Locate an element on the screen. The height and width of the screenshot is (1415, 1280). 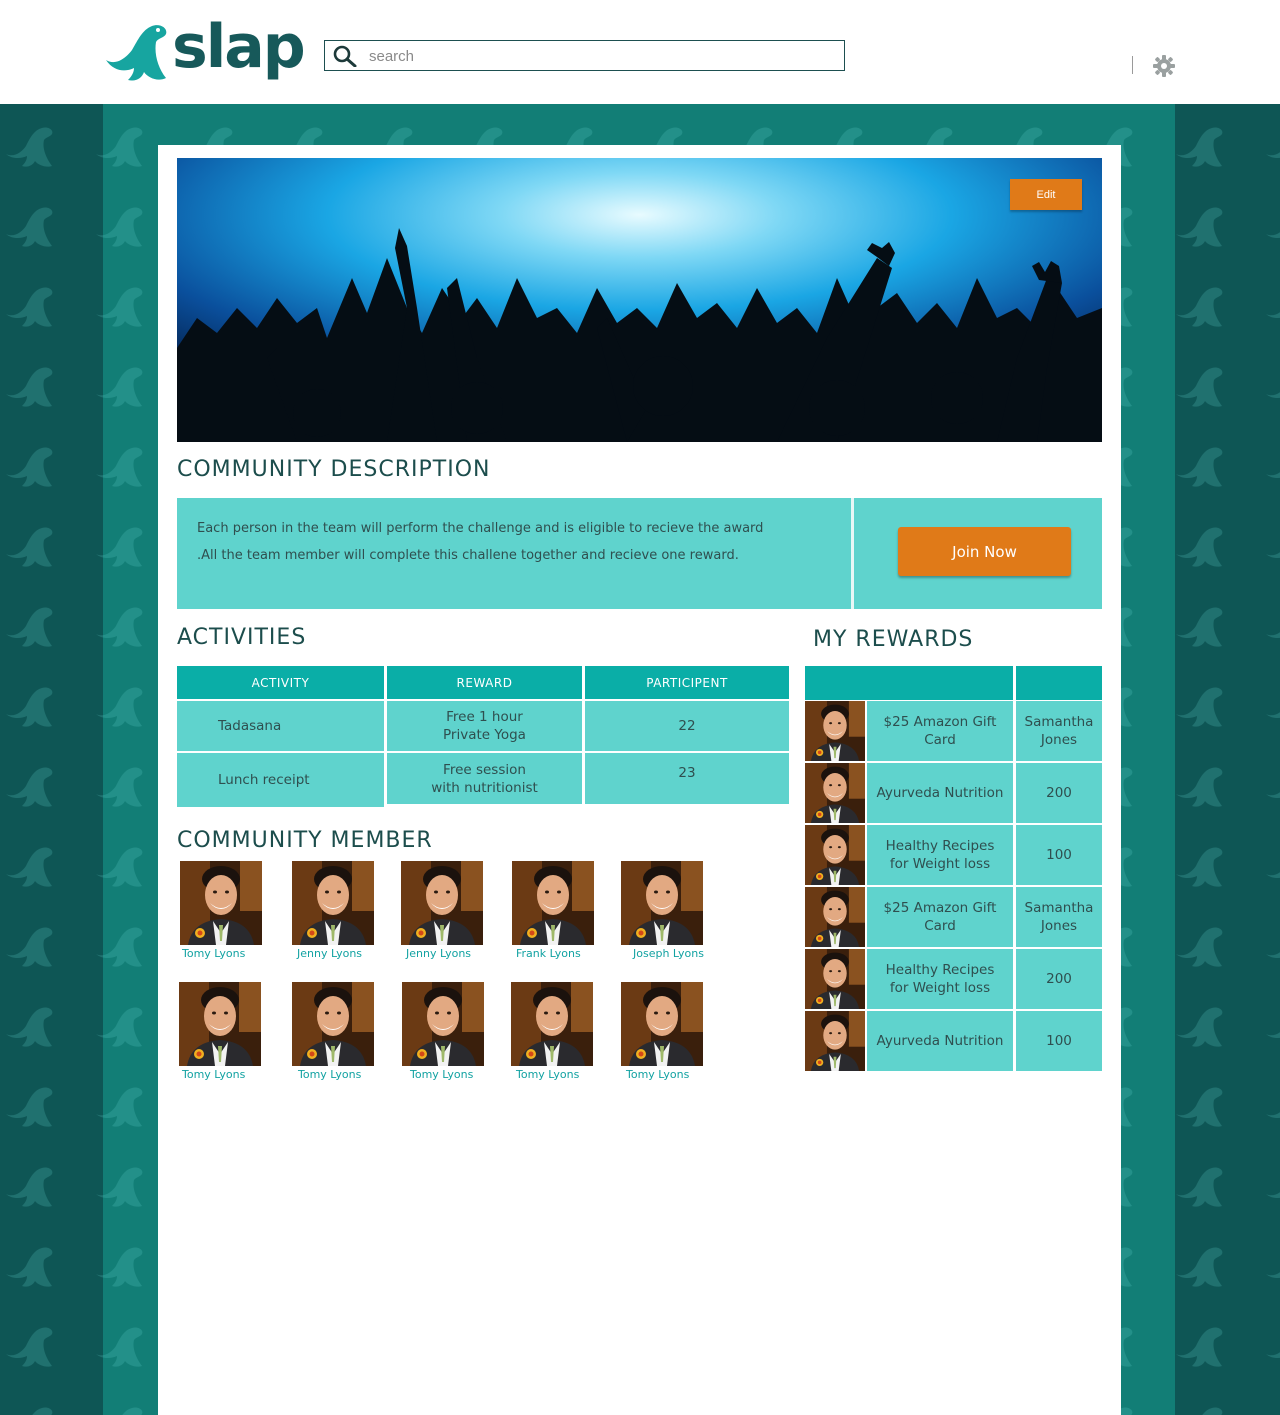
my-rewards-heading: MY REWARDS is located at coordinates (893, 639).